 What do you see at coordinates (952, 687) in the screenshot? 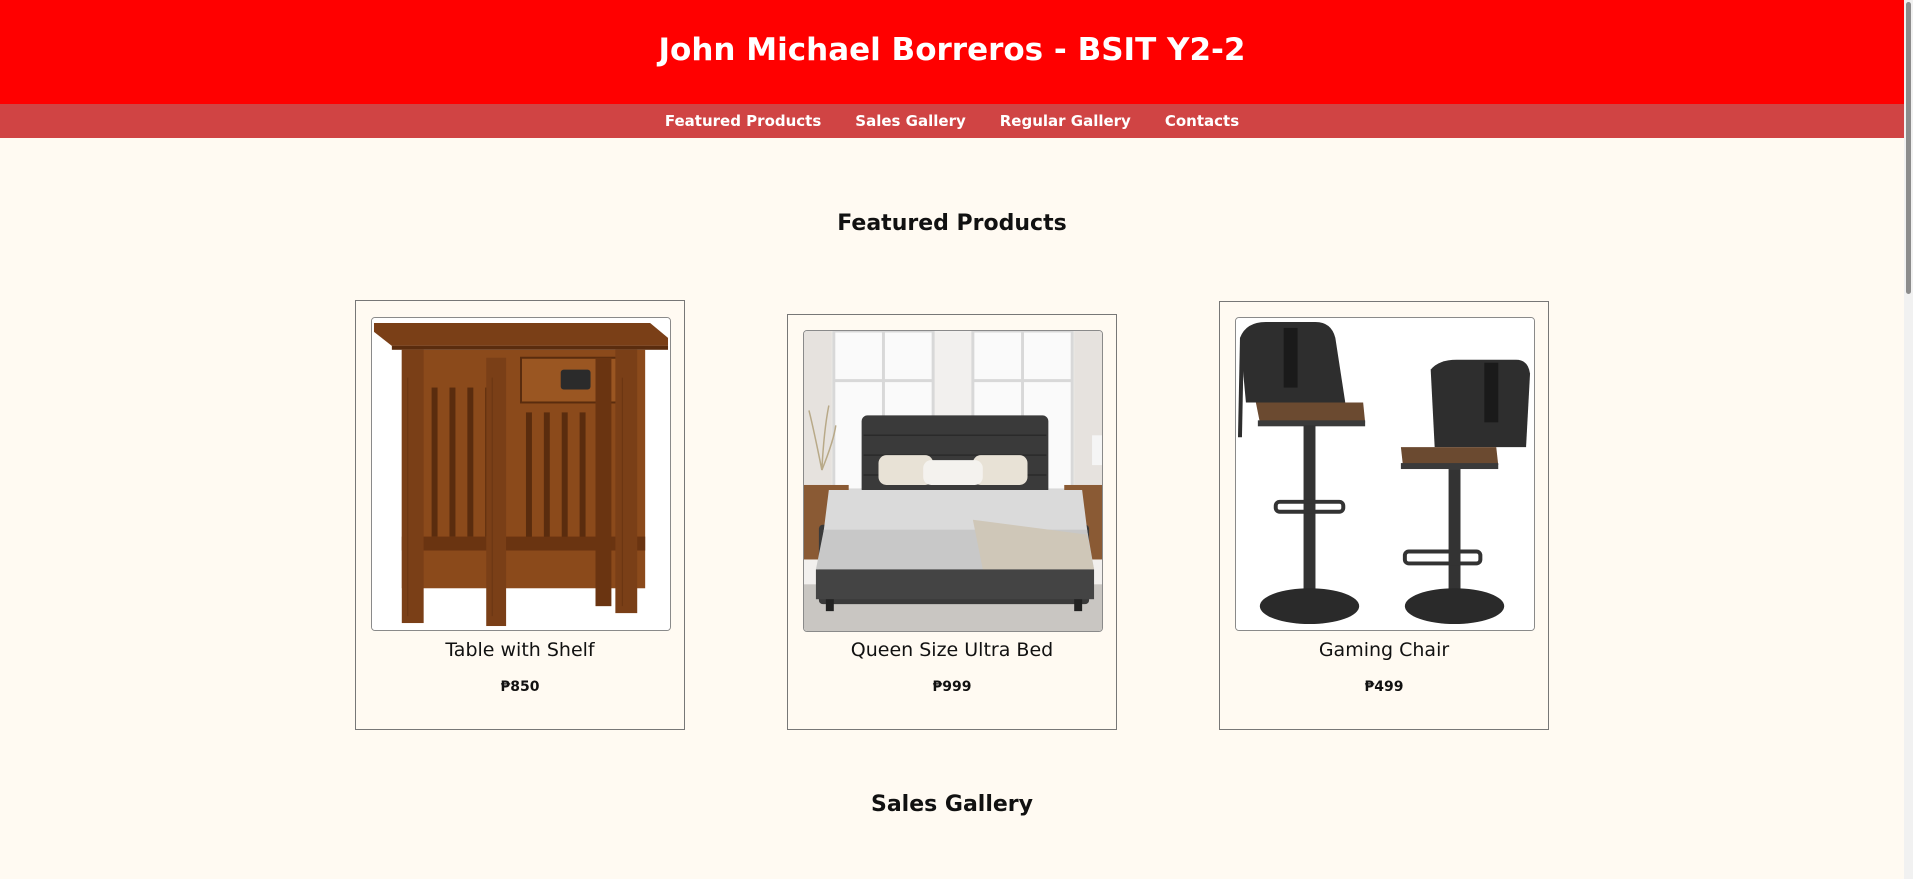
I see `product-price: ₱999` at bounding box center [952, 687].